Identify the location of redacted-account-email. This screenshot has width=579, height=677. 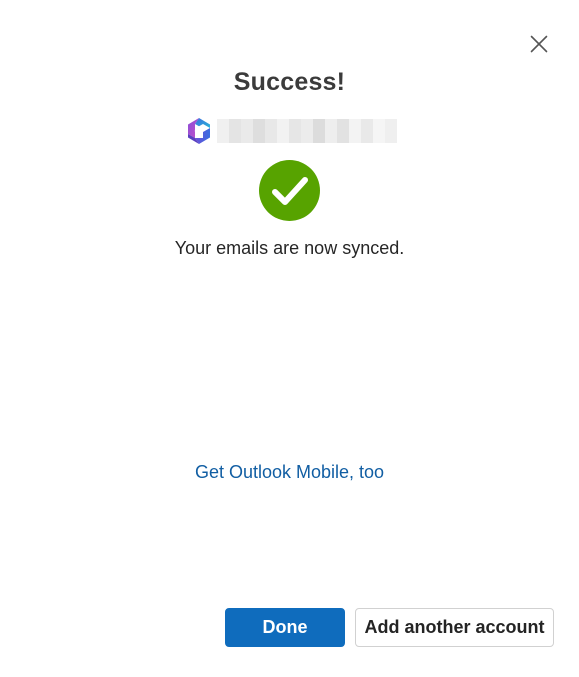
(307, 131).